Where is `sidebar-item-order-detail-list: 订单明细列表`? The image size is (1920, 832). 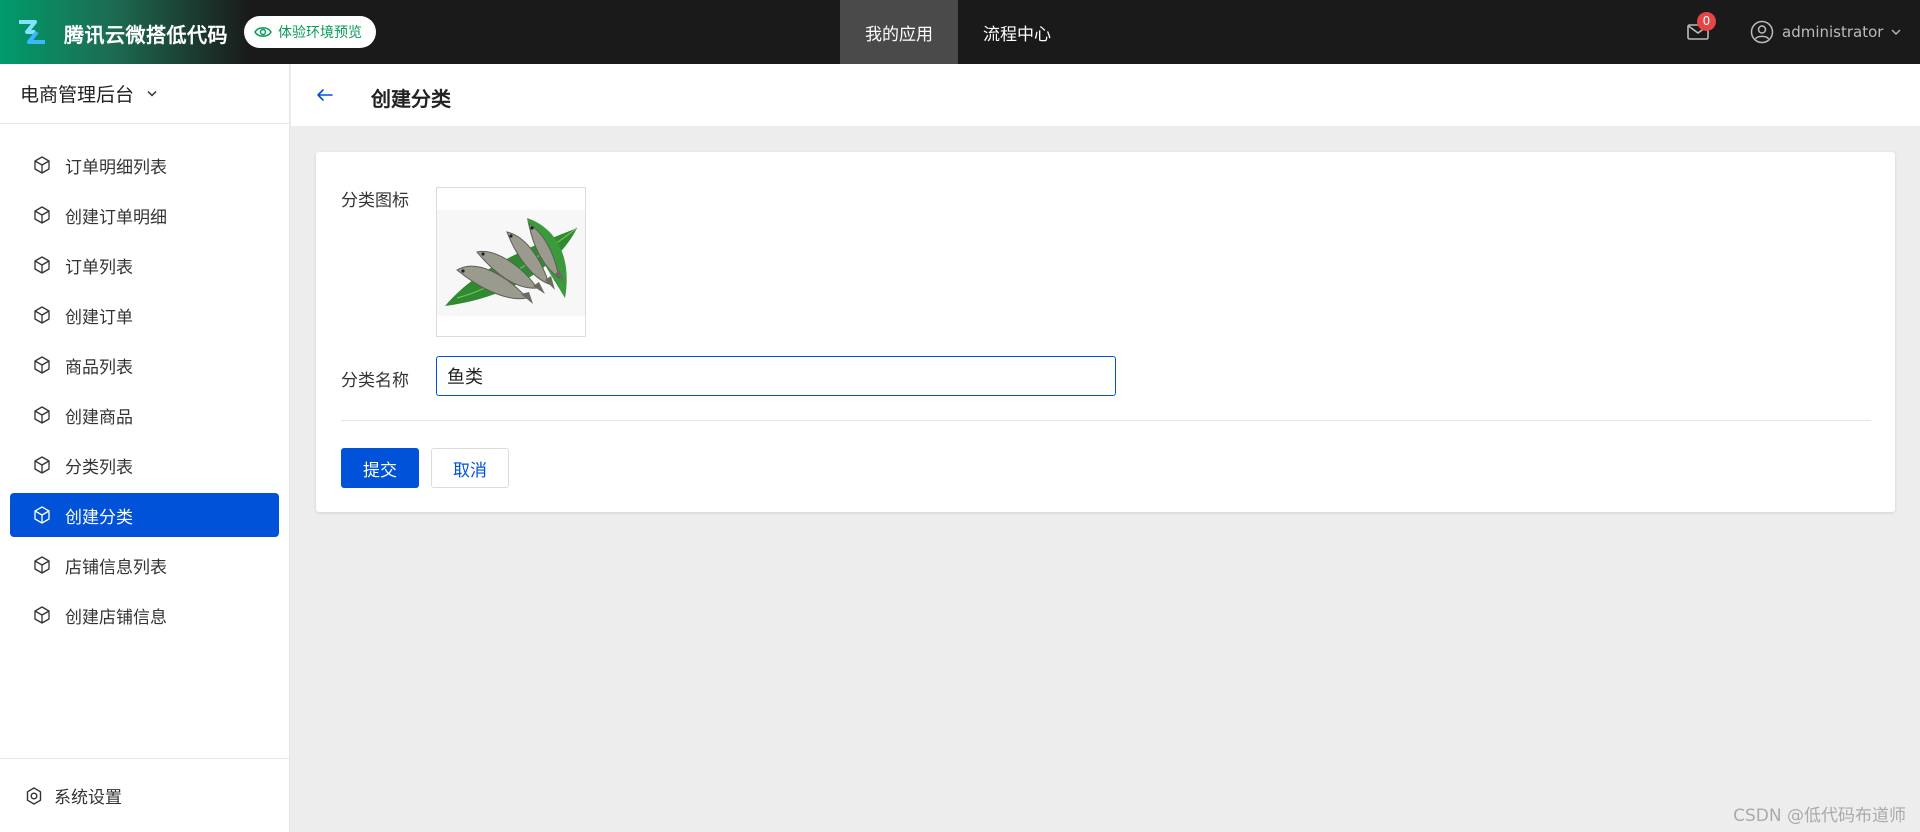 sidebar-item-order-detail-list: 订单明细列表 is located at coordinates (144, 165).